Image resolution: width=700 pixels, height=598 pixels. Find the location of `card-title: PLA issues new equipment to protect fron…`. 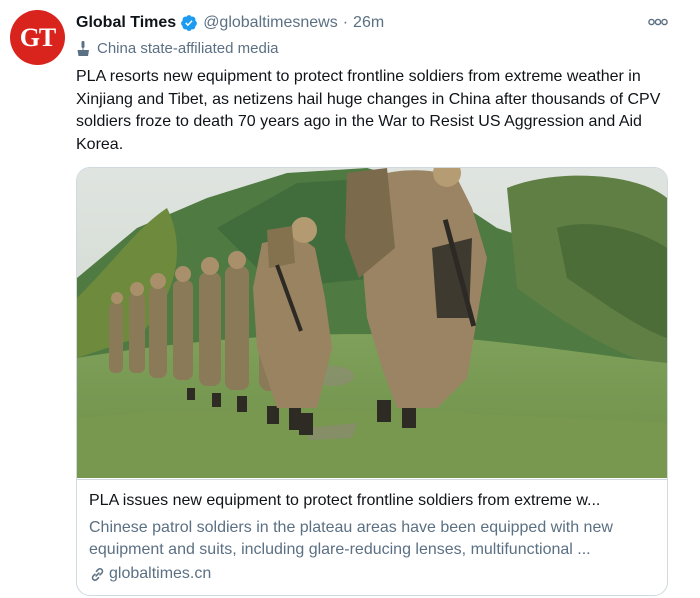

card-title: PLA issues new equipment to protect fron… is located at coordinates (372, 501).